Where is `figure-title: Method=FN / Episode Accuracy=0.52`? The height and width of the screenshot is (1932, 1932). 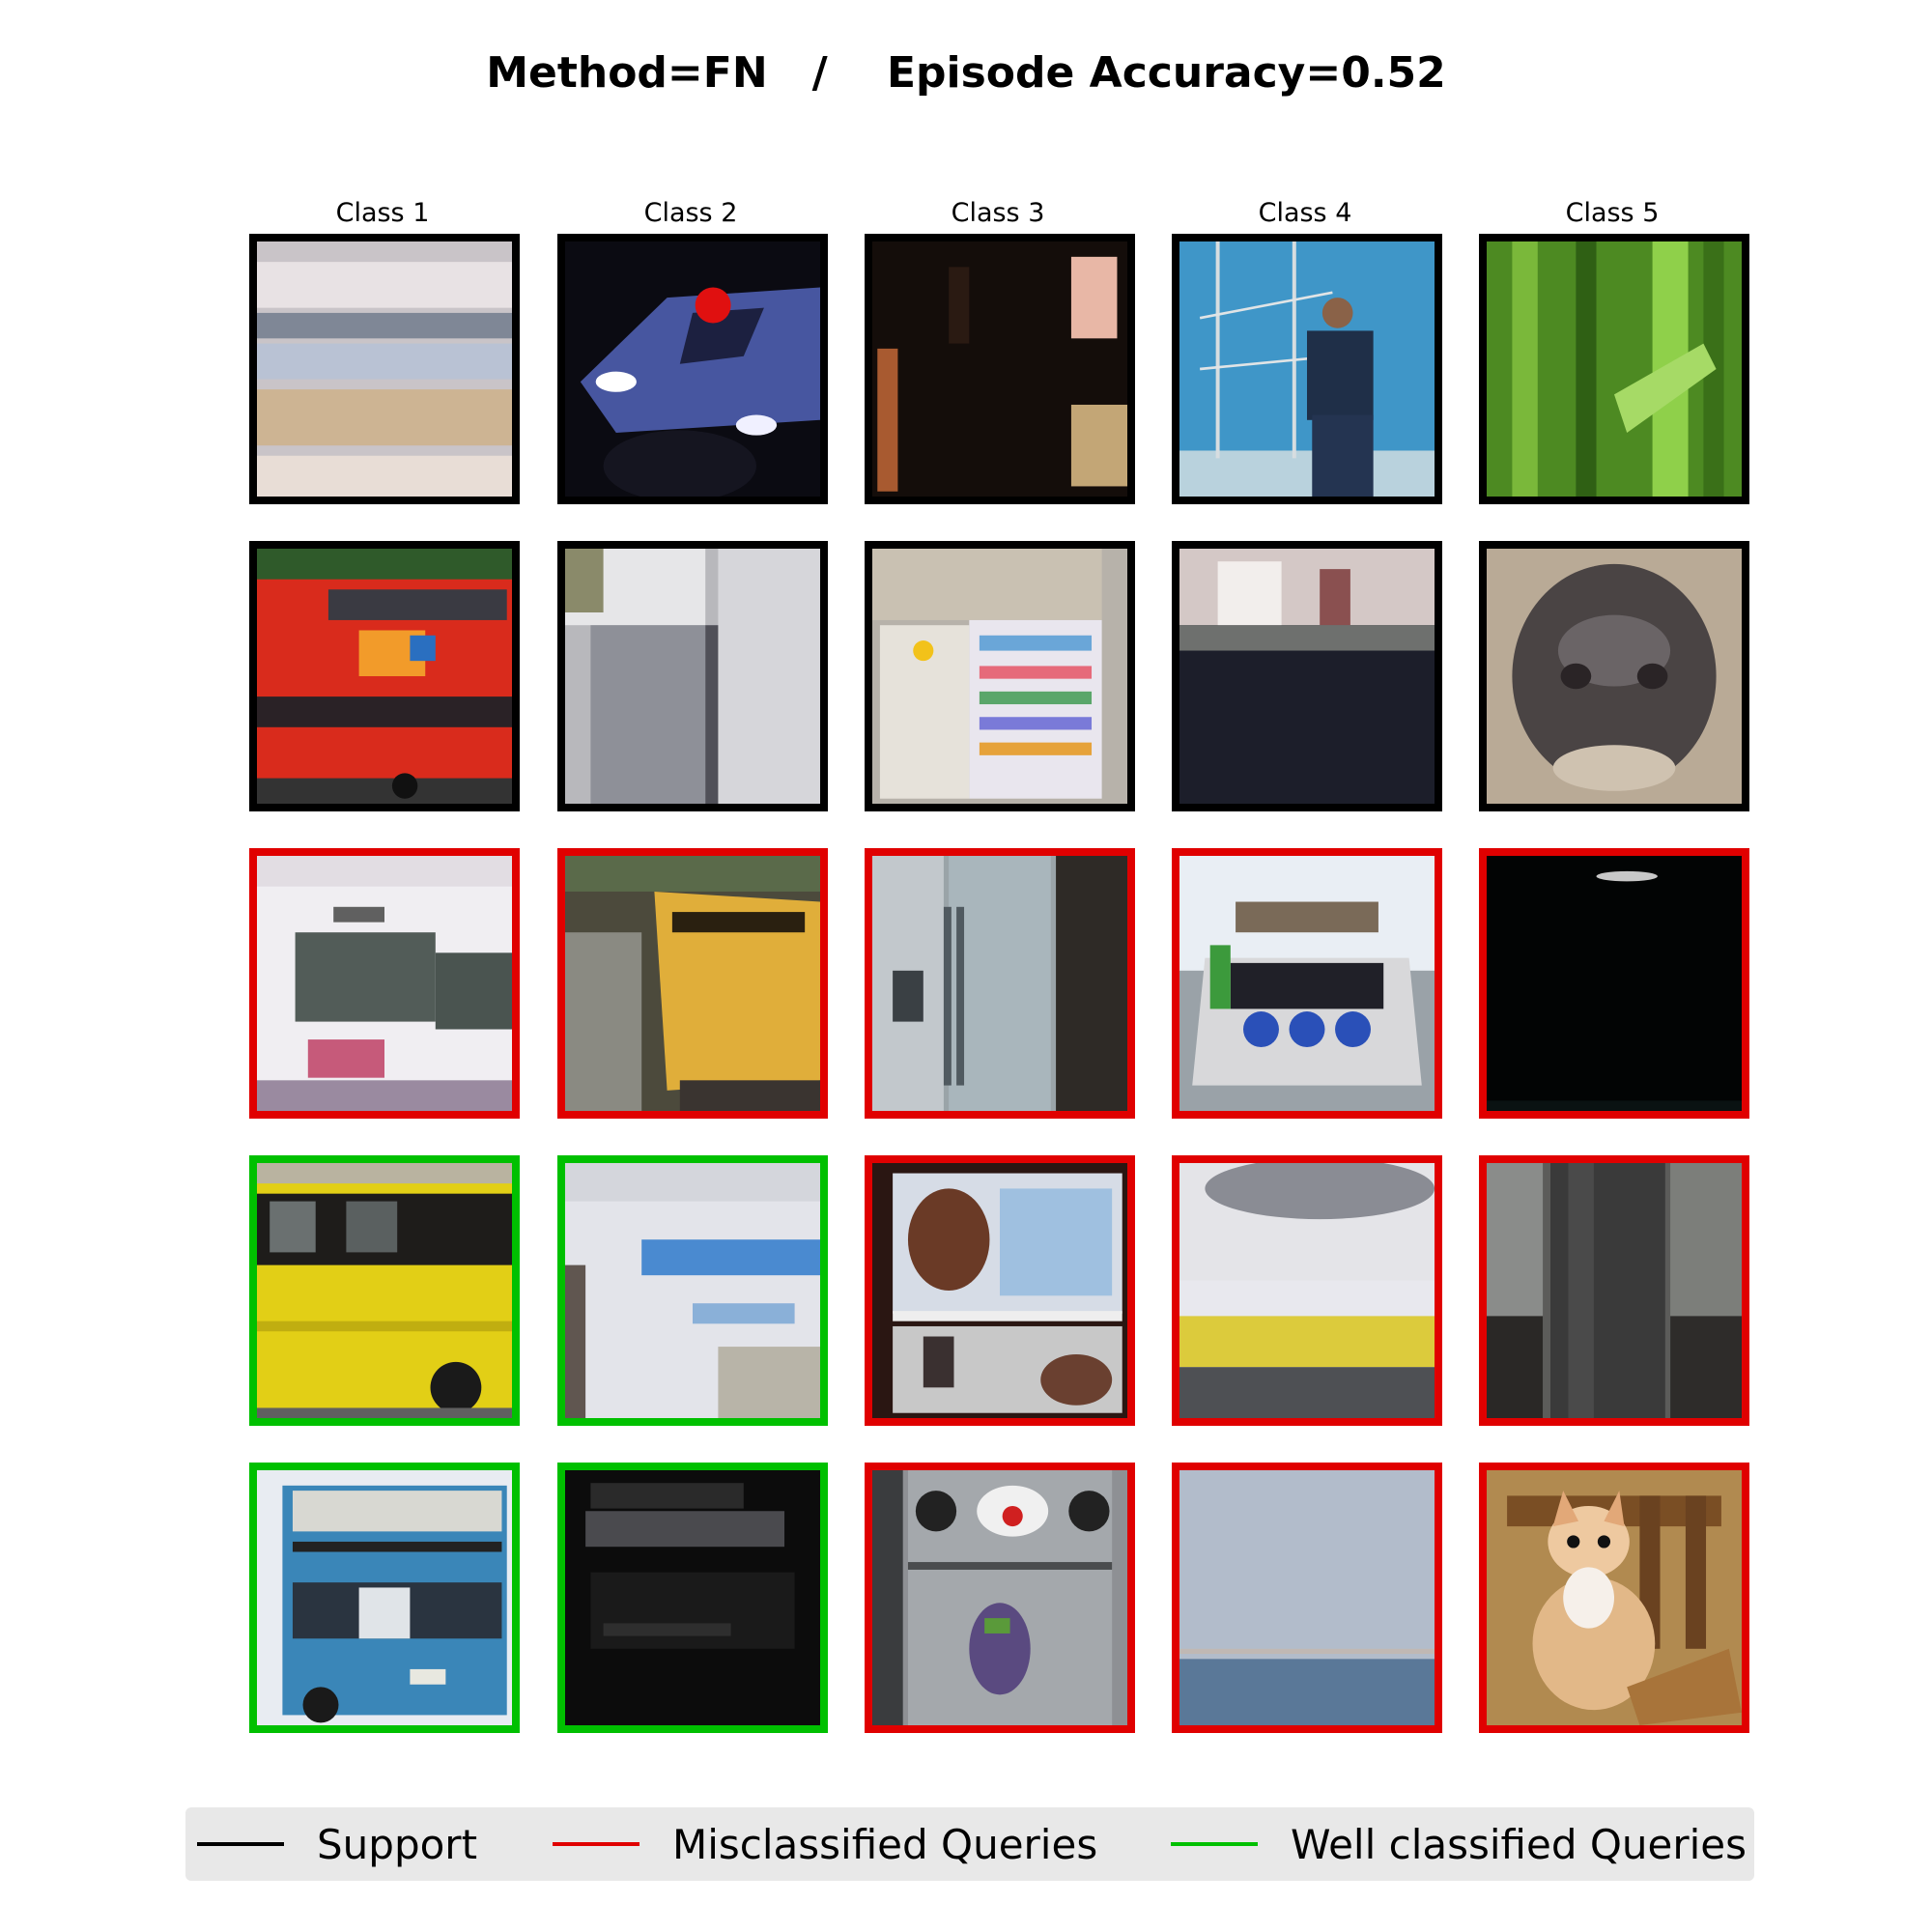 figure-title: Method=FN / Episode Accuracy=0.52 is located at coordinates (966, 73).